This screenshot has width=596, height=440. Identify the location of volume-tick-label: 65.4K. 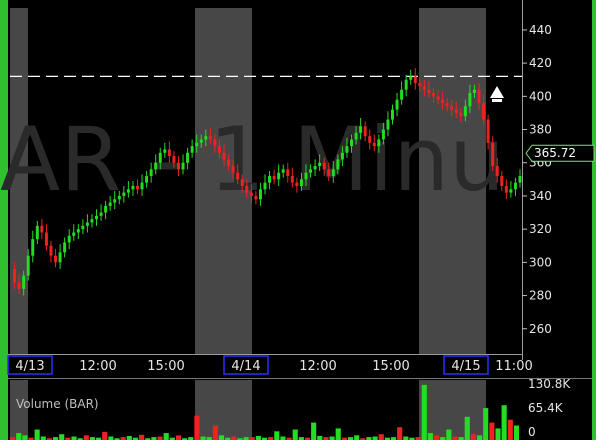
(546, 408).